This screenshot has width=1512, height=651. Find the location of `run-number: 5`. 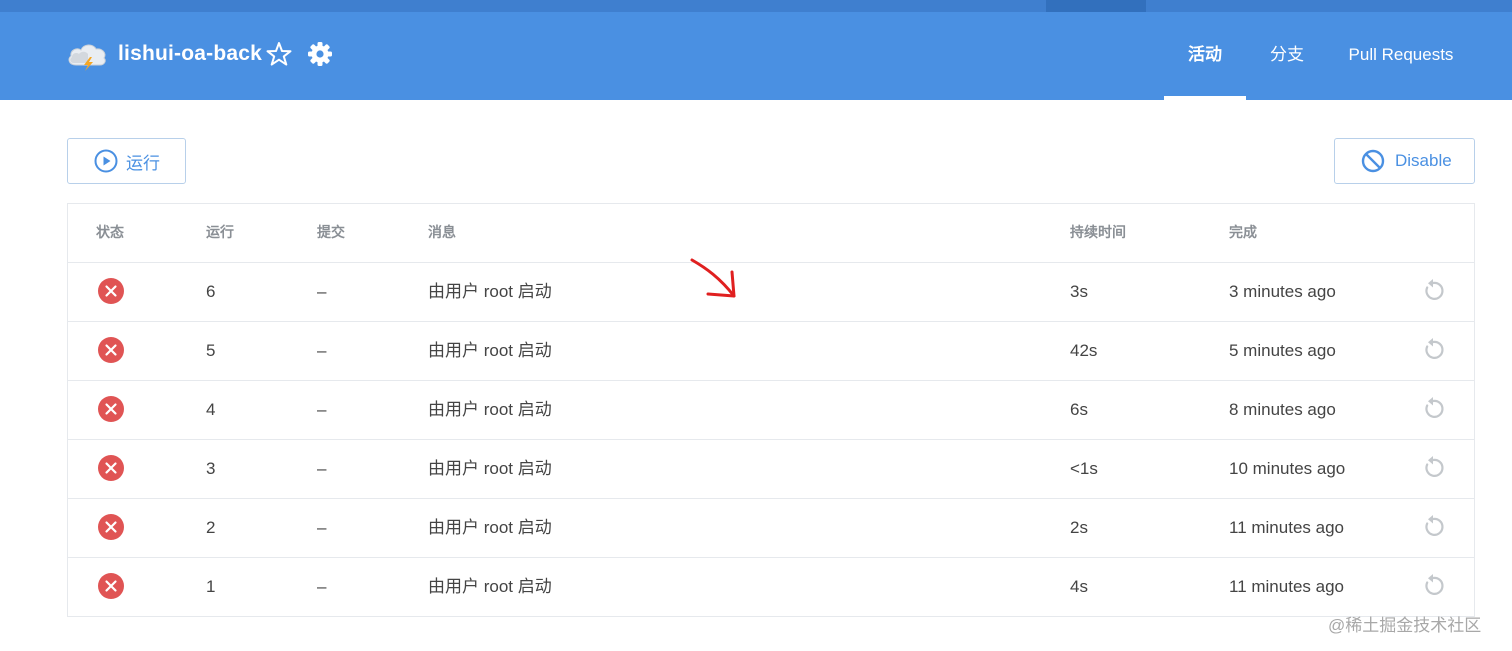

run-number: 5 is located at coordinates (211, 350).